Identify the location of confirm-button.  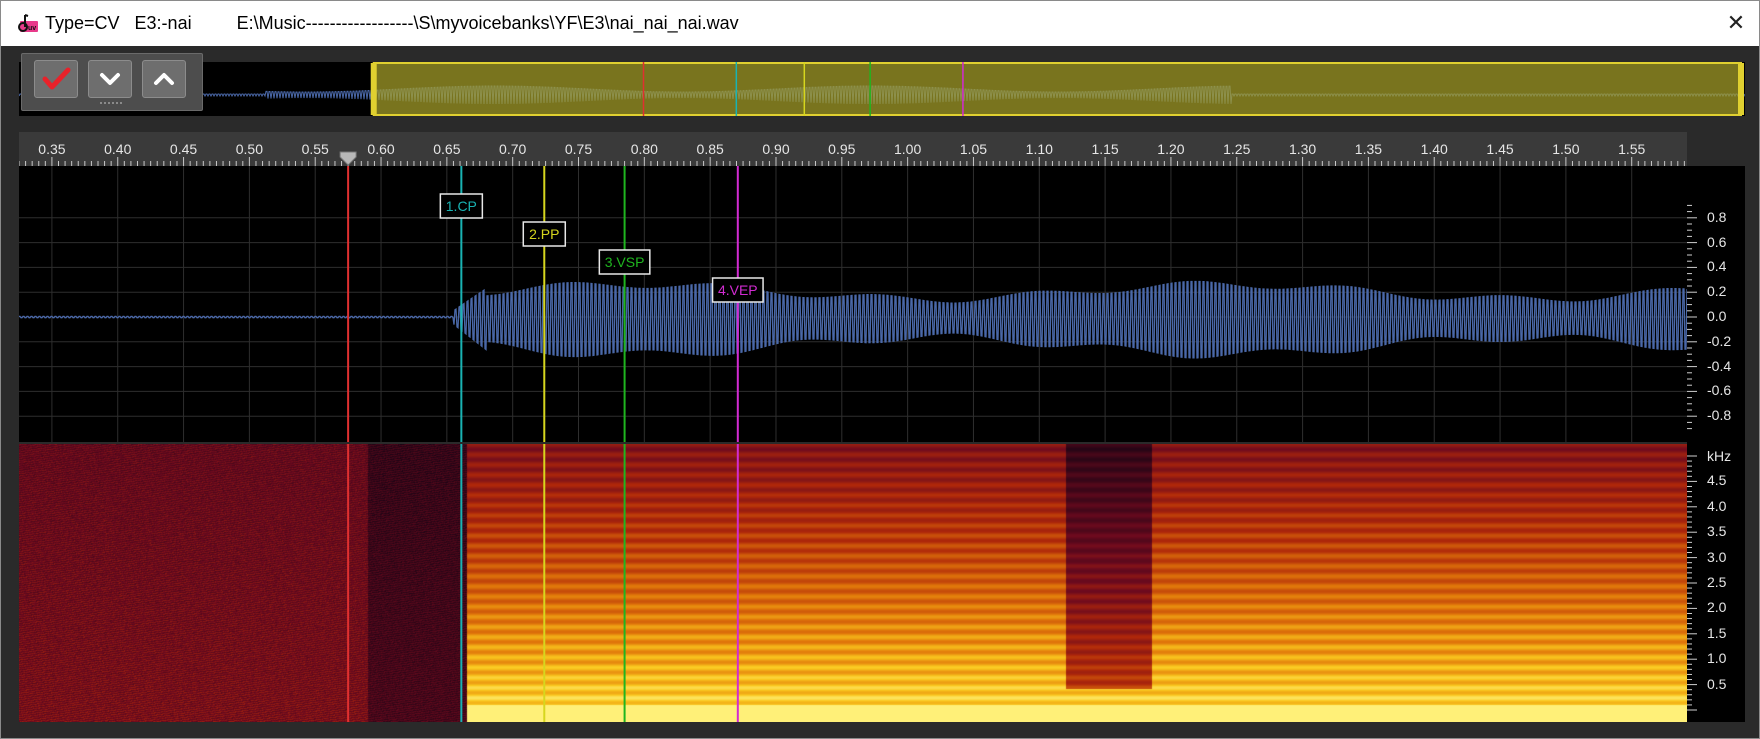
(56, 79).